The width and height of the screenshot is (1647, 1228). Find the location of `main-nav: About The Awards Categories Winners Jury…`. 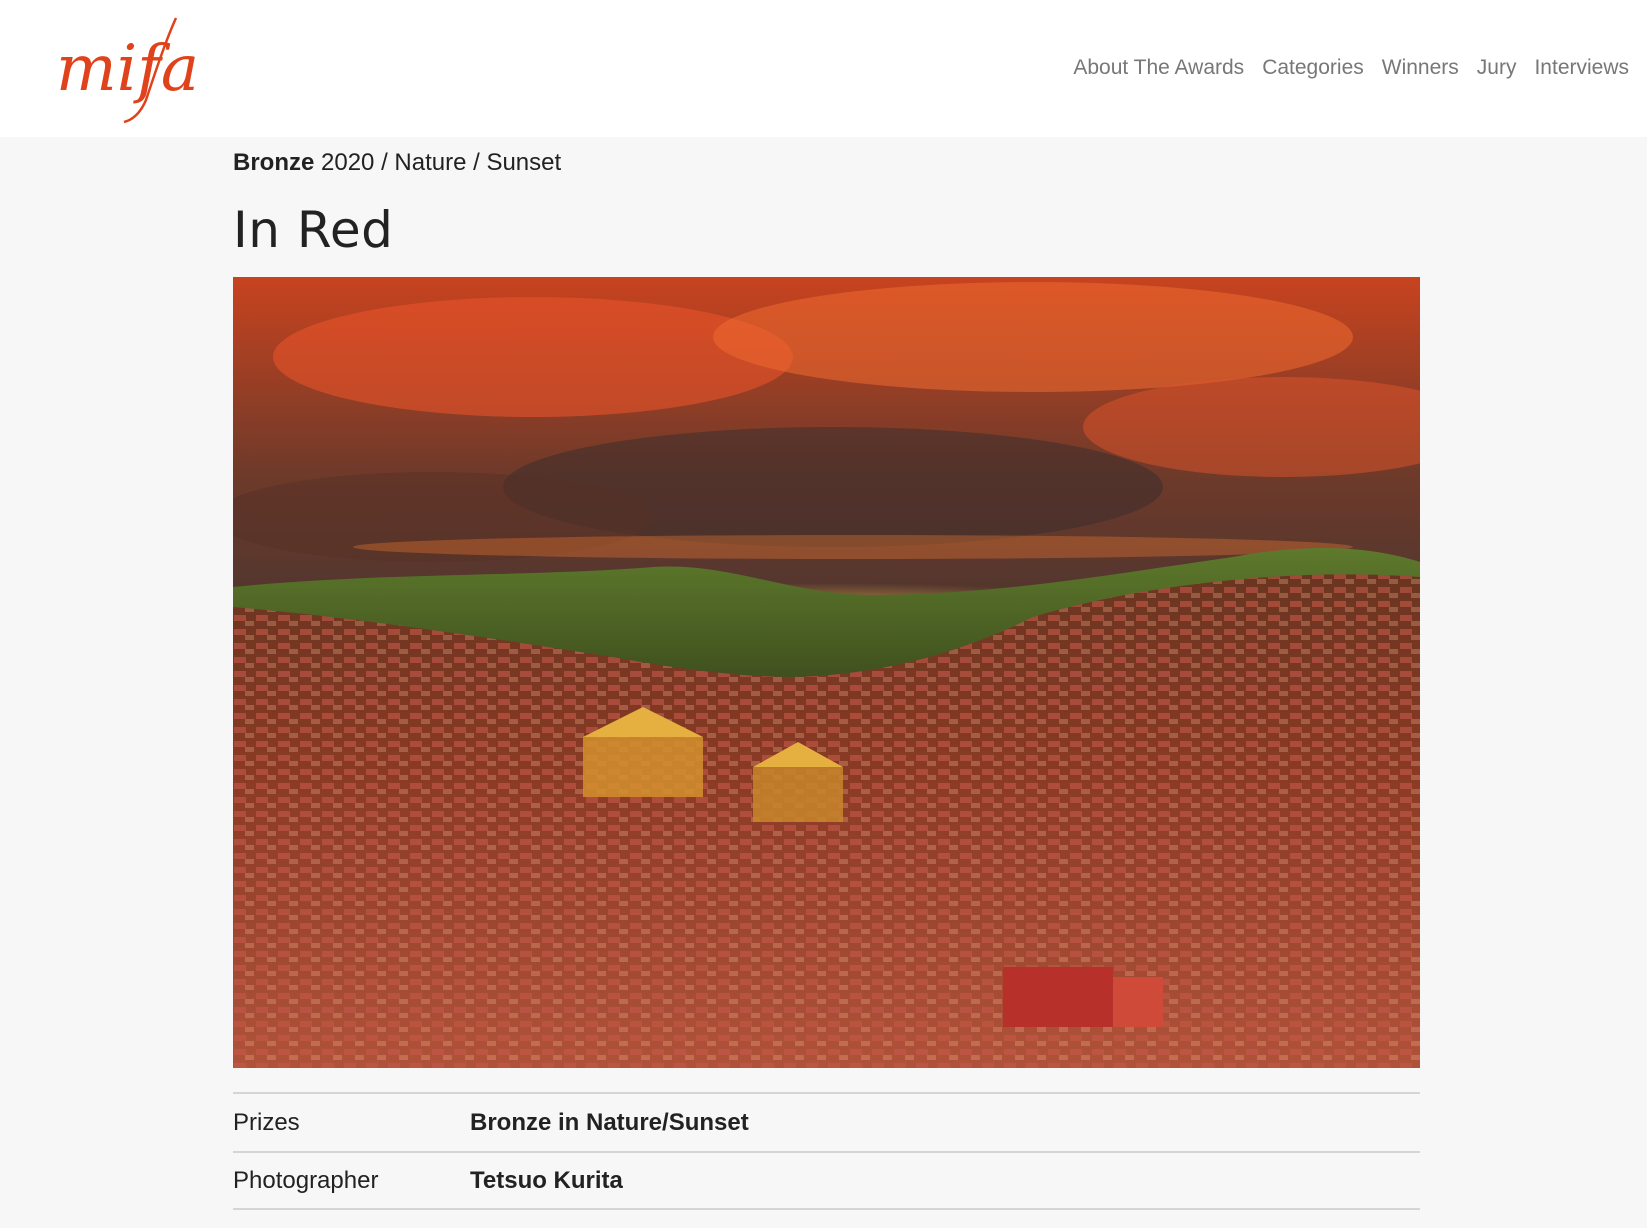

main-nav: About The Awards Categories Winners Jury… is located at coordinates (1351, 68).